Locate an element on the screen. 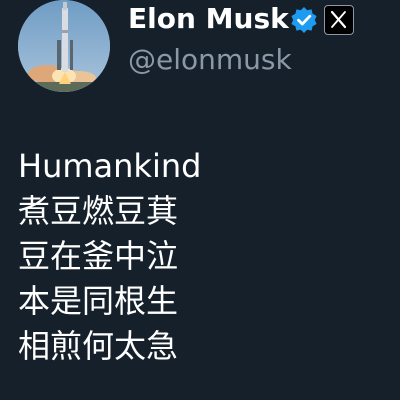  tweet-line: Humankind is located at coordinates (110, 166).